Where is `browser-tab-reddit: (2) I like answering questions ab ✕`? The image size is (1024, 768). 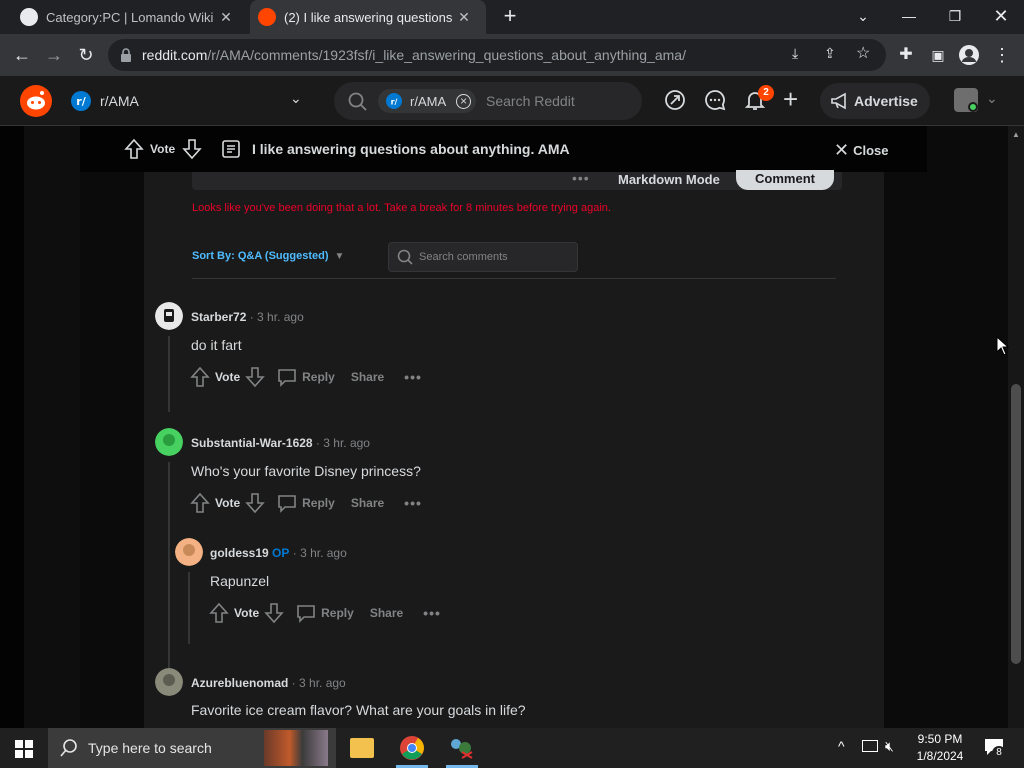 browser-tab-reddit: (2) I like answering questions ab ✕ is located at coordinates (368, 17).